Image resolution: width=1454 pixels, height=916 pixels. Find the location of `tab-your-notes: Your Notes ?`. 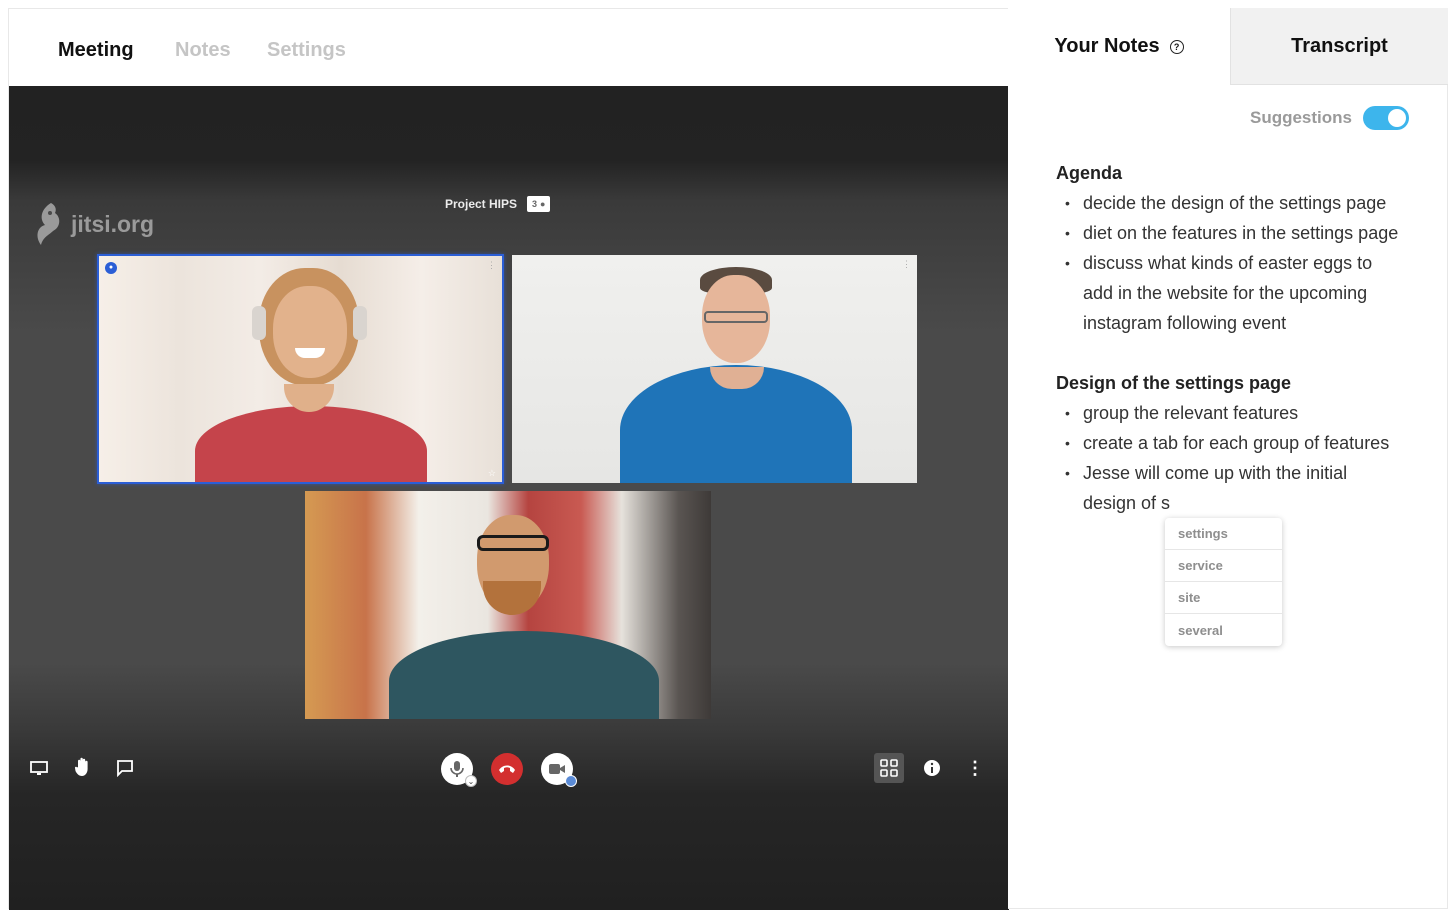

tab-your-notes: Your Notes ? is located at coordinates (1119, 46).